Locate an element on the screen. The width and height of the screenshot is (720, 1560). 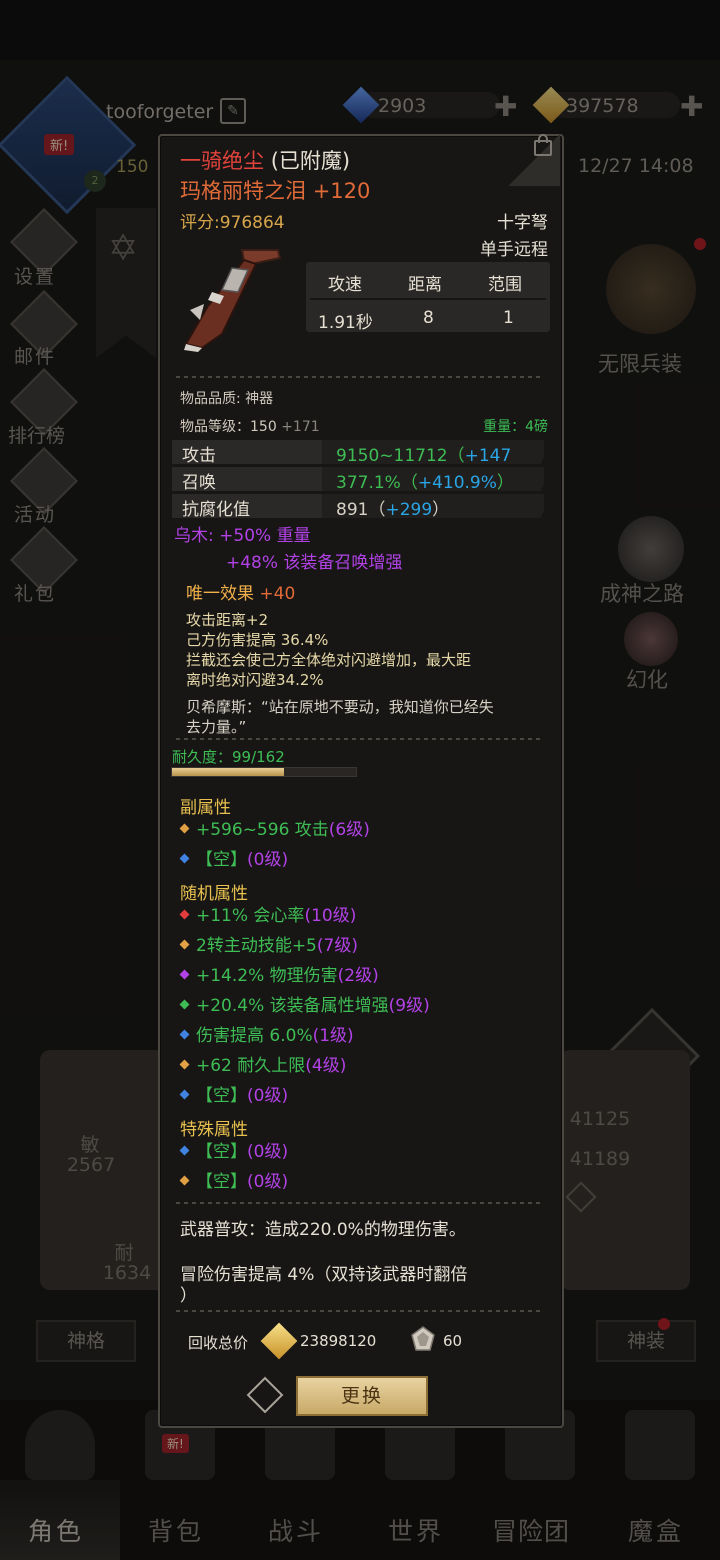
flintlock-pistol-icon is located at coordinates (233, 300).